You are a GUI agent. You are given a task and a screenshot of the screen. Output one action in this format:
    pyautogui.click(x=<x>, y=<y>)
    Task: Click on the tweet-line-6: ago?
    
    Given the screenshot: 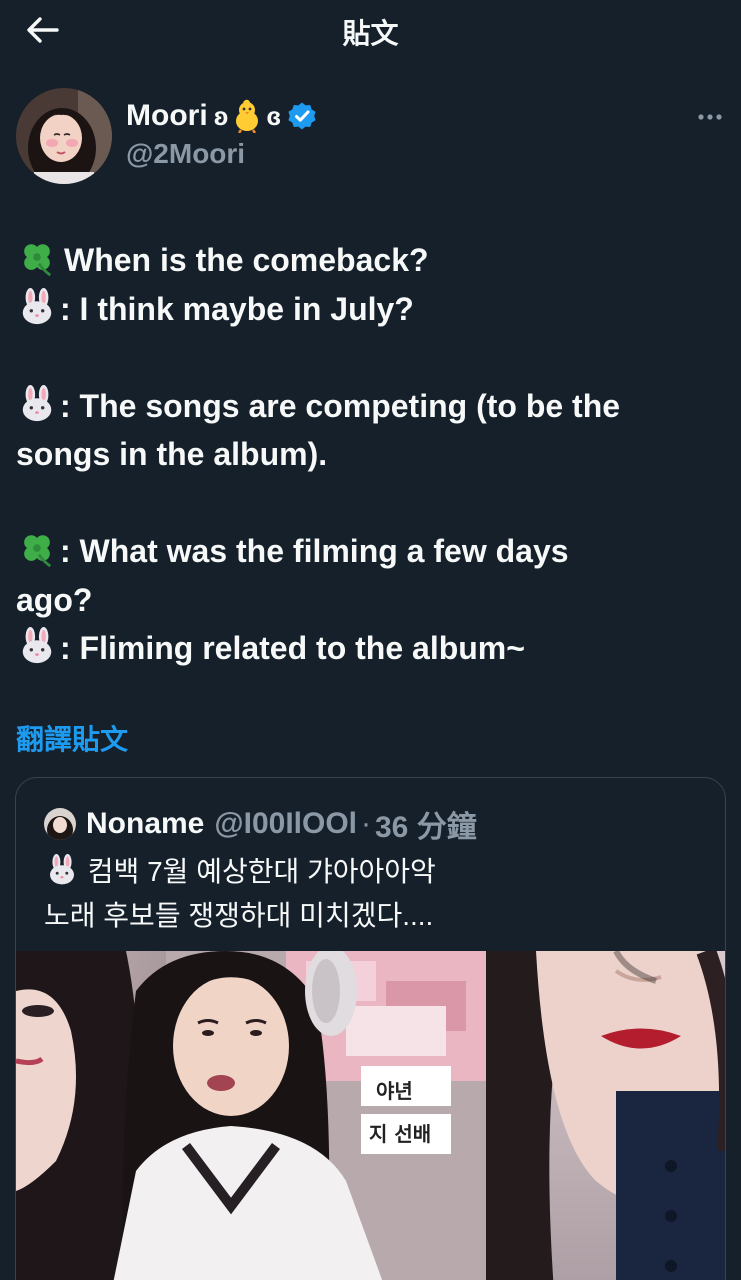 What is the action you would take?
    pyautogui.click(x=54, y=599)
    